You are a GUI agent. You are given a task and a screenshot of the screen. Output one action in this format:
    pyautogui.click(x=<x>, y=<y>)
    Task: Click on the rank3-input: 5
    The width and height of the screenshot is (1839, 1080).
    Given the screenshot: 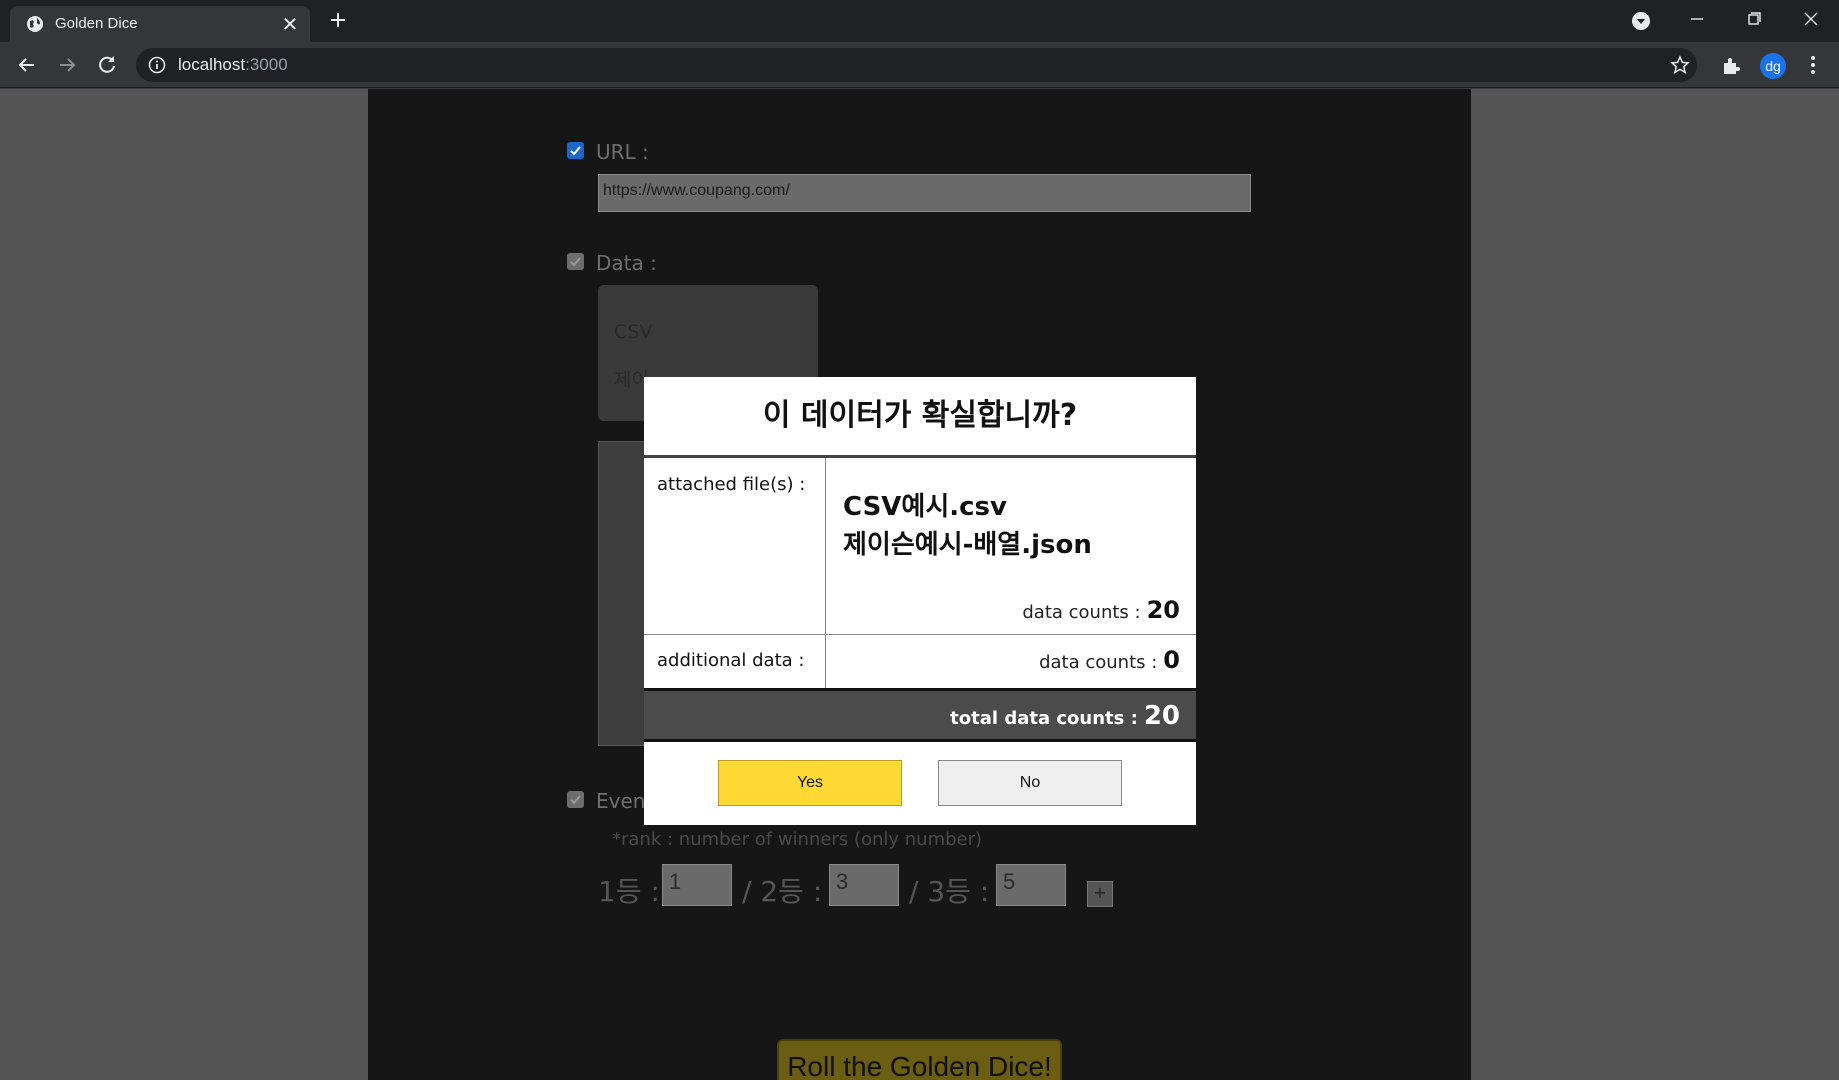 What is the action you would take?
    pyautogui.click(x=1031, y=885)
    